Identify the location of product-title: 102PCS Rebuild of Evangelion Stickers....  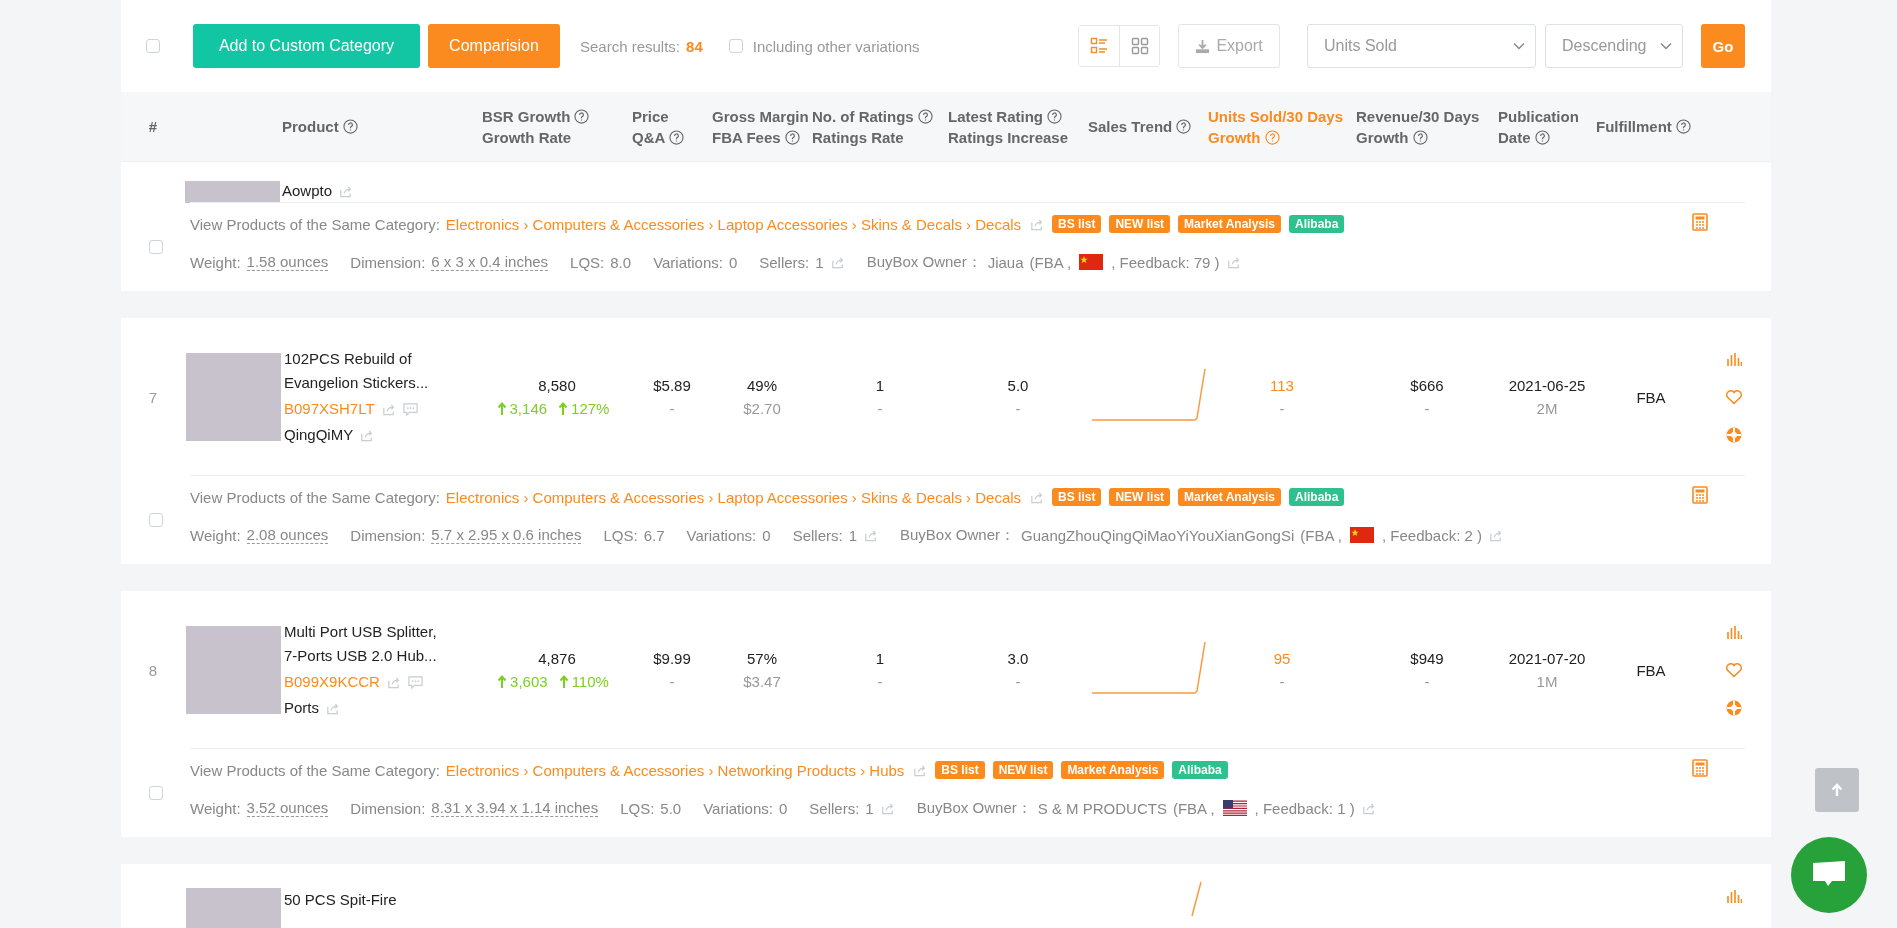
(369, 371).